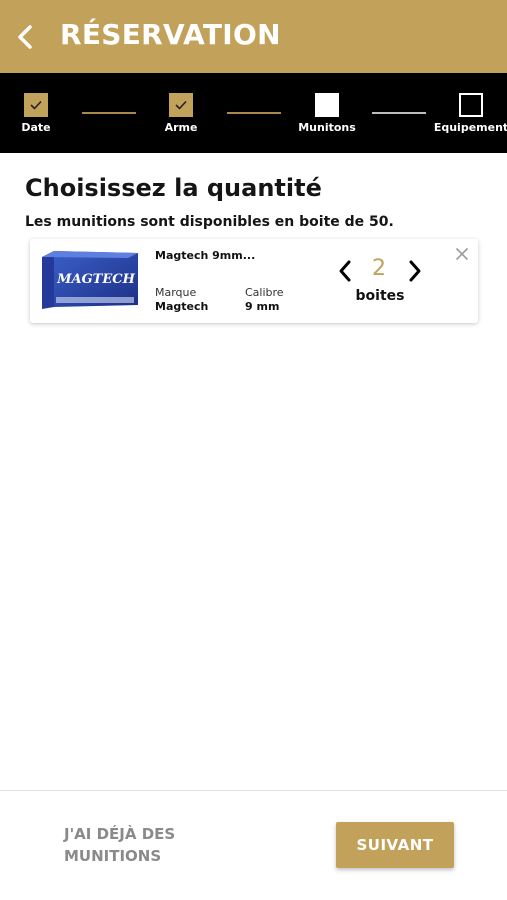 This screenshot has width=507, height=900. What do you see at coordinates (170, 34) in the screenshot?
I see `page-title: RÉSERVATION` at bounding box center [170, 34].